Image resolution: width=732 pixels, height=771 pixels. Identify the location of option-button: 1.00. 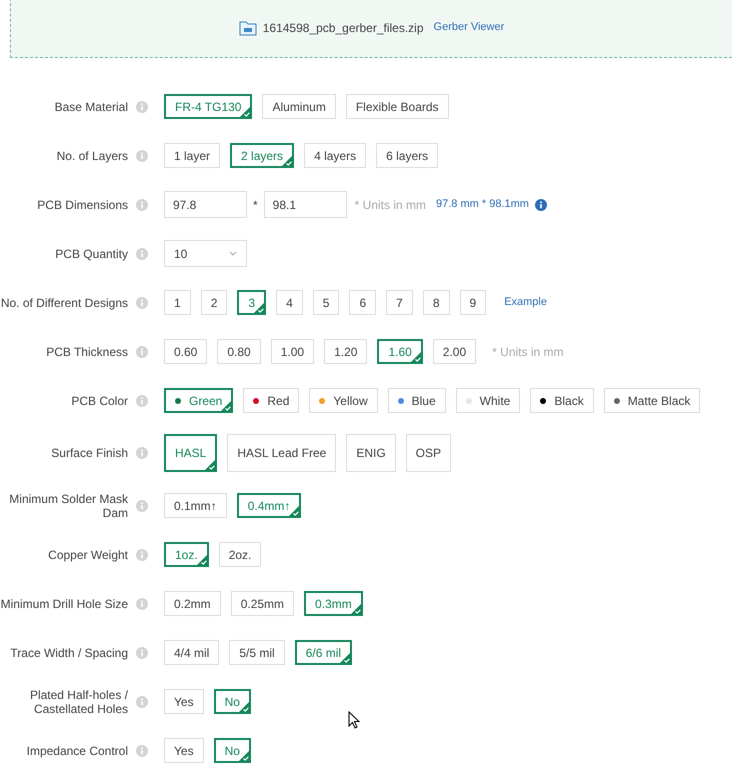
(292, 351).